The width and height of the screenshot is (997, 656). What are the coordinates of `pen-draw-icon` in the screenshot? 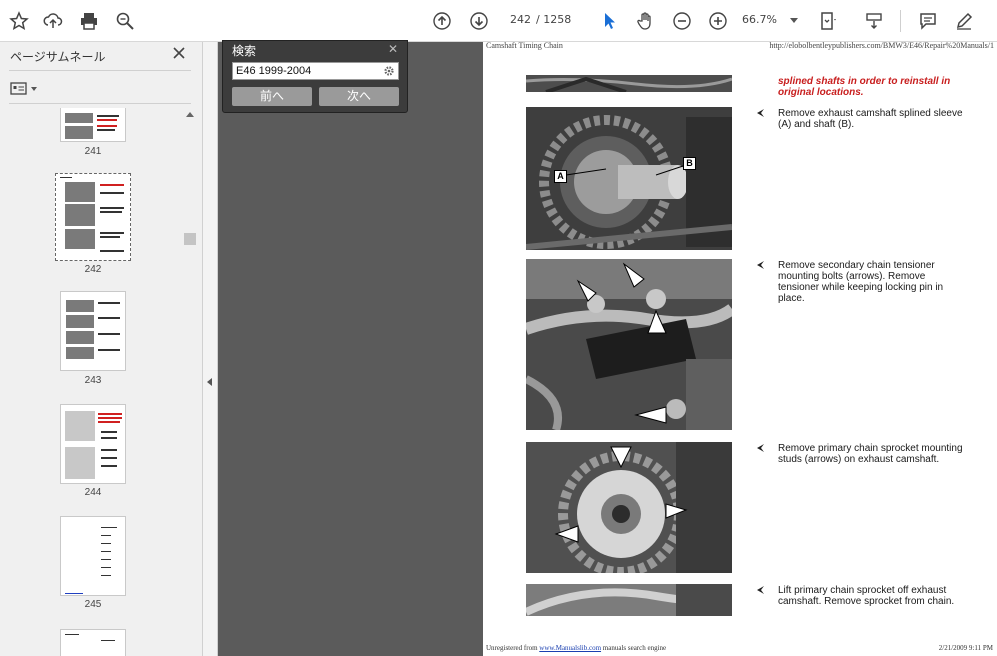 It's located at (964, 21).